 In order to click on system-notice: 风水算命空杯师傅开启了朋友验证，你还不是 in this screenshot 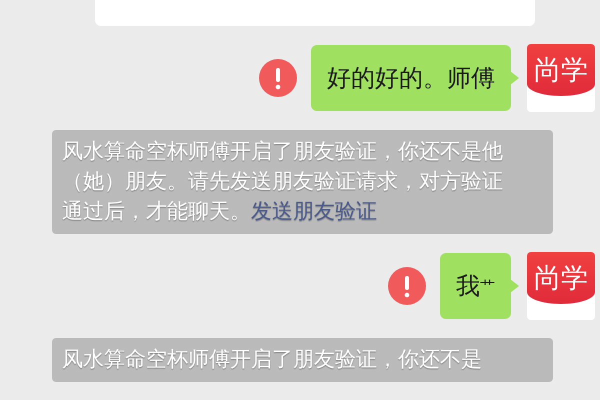, I will do `click(302, 360)`.